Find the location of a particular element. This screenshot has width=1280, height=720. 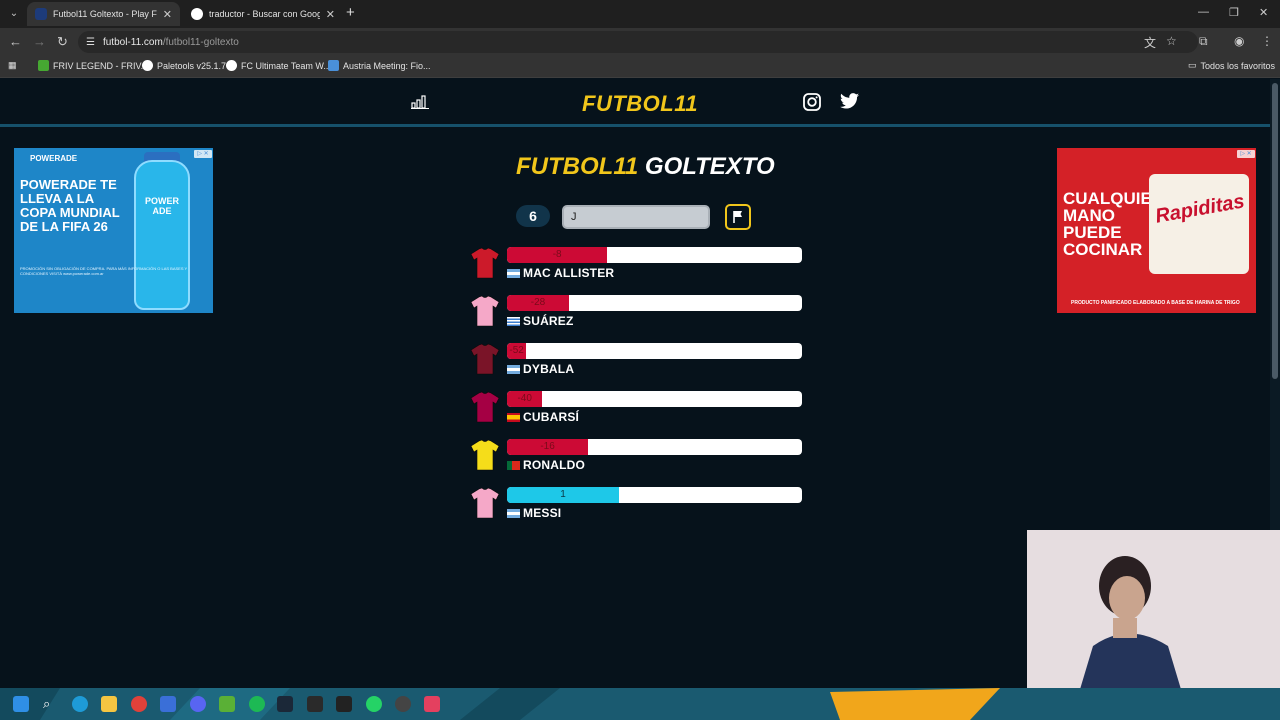

extensions-icon: ⧉ is located at coordinates (1203, 41).